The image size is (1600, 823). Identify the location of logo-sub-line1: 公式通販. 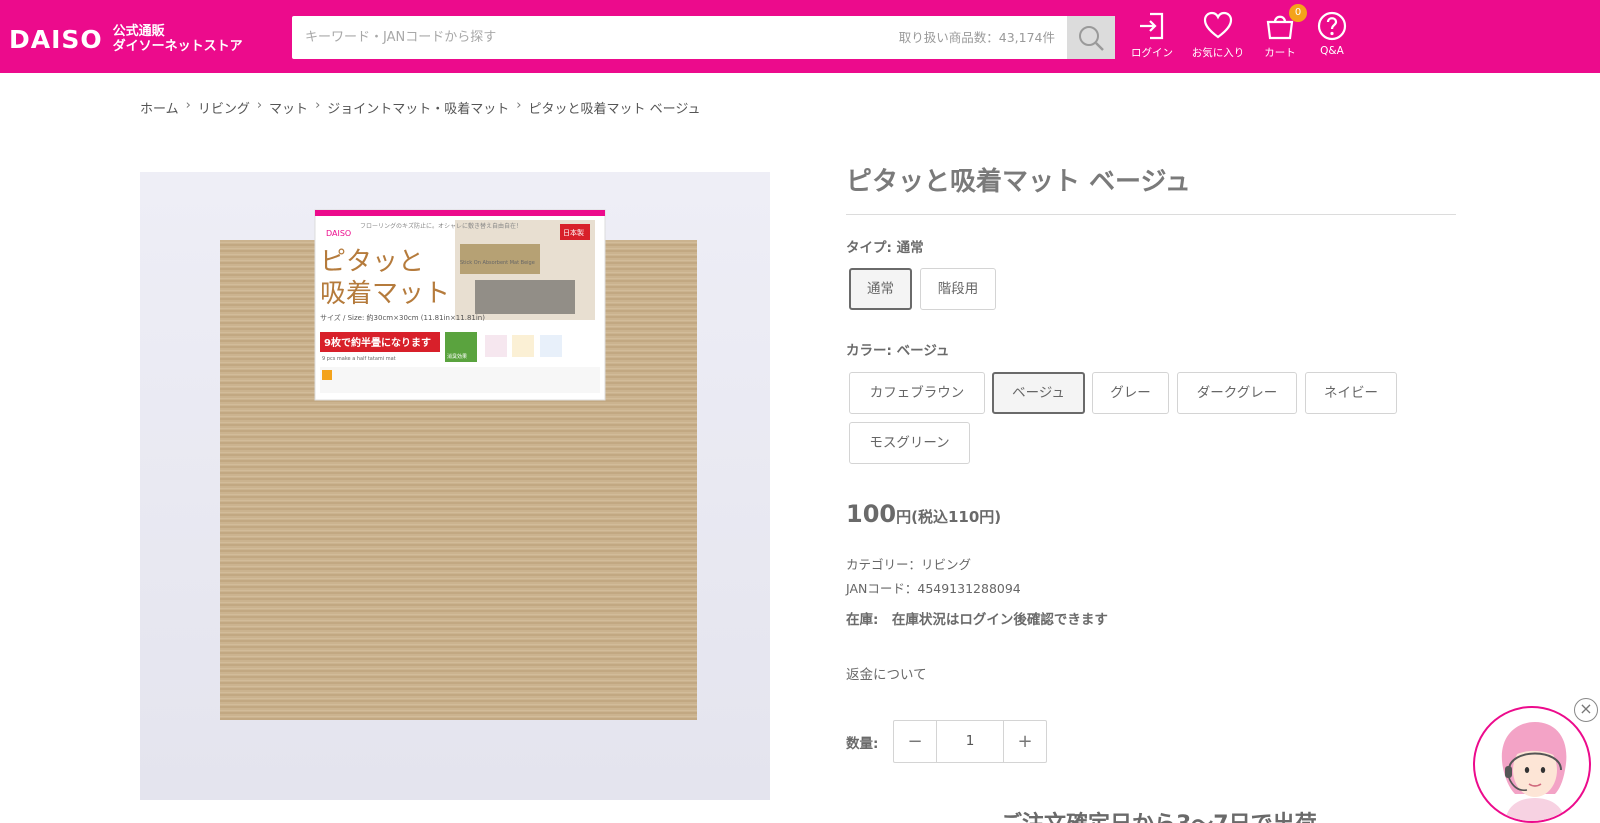
(138, 31).